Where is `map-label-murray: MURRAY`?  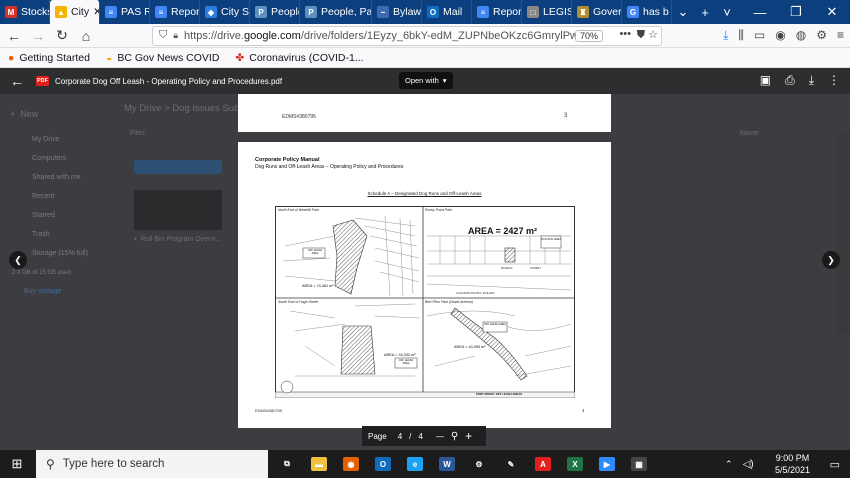 map-label-murray: MURRAY is located at coordinates (507, 268).